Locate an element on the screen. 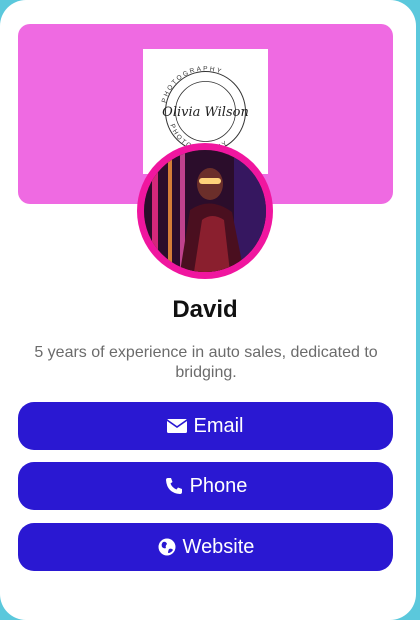  phone-button: Phone is located at coordinates (205, 486).